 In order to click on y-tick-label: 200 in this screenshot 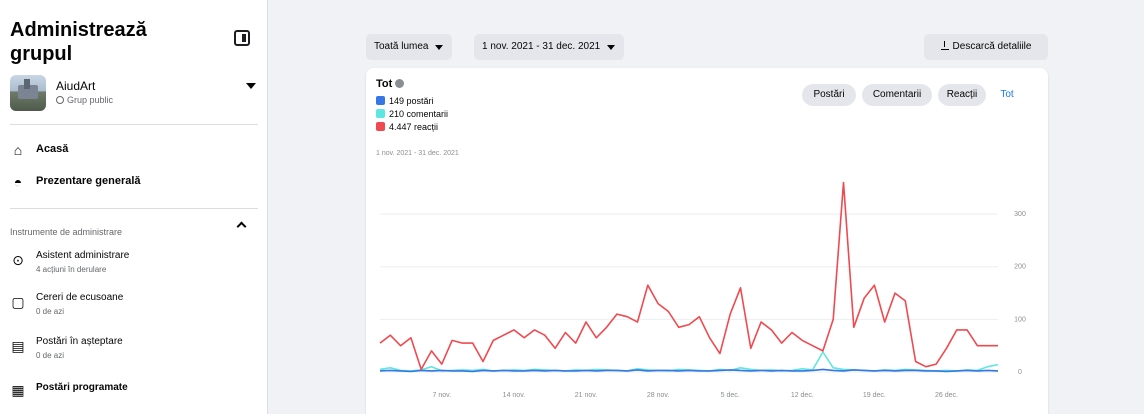, I will do `click(1020, 267)`.